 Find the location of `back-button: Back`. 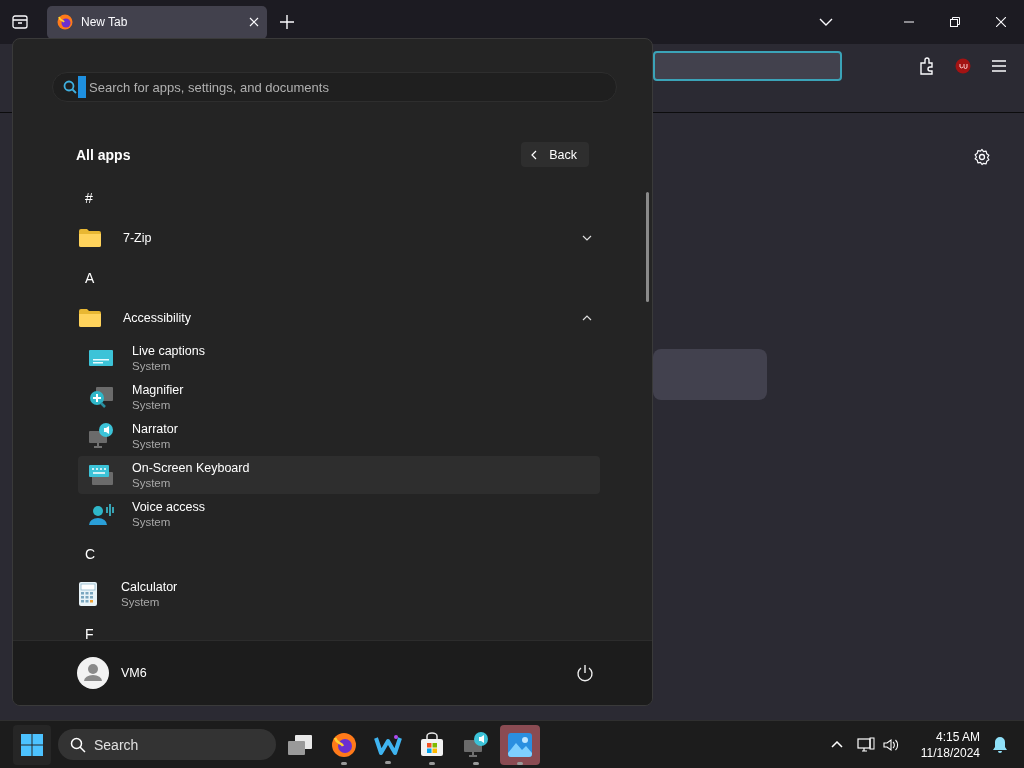

back-button: Back is located at coordinates (555, 154).